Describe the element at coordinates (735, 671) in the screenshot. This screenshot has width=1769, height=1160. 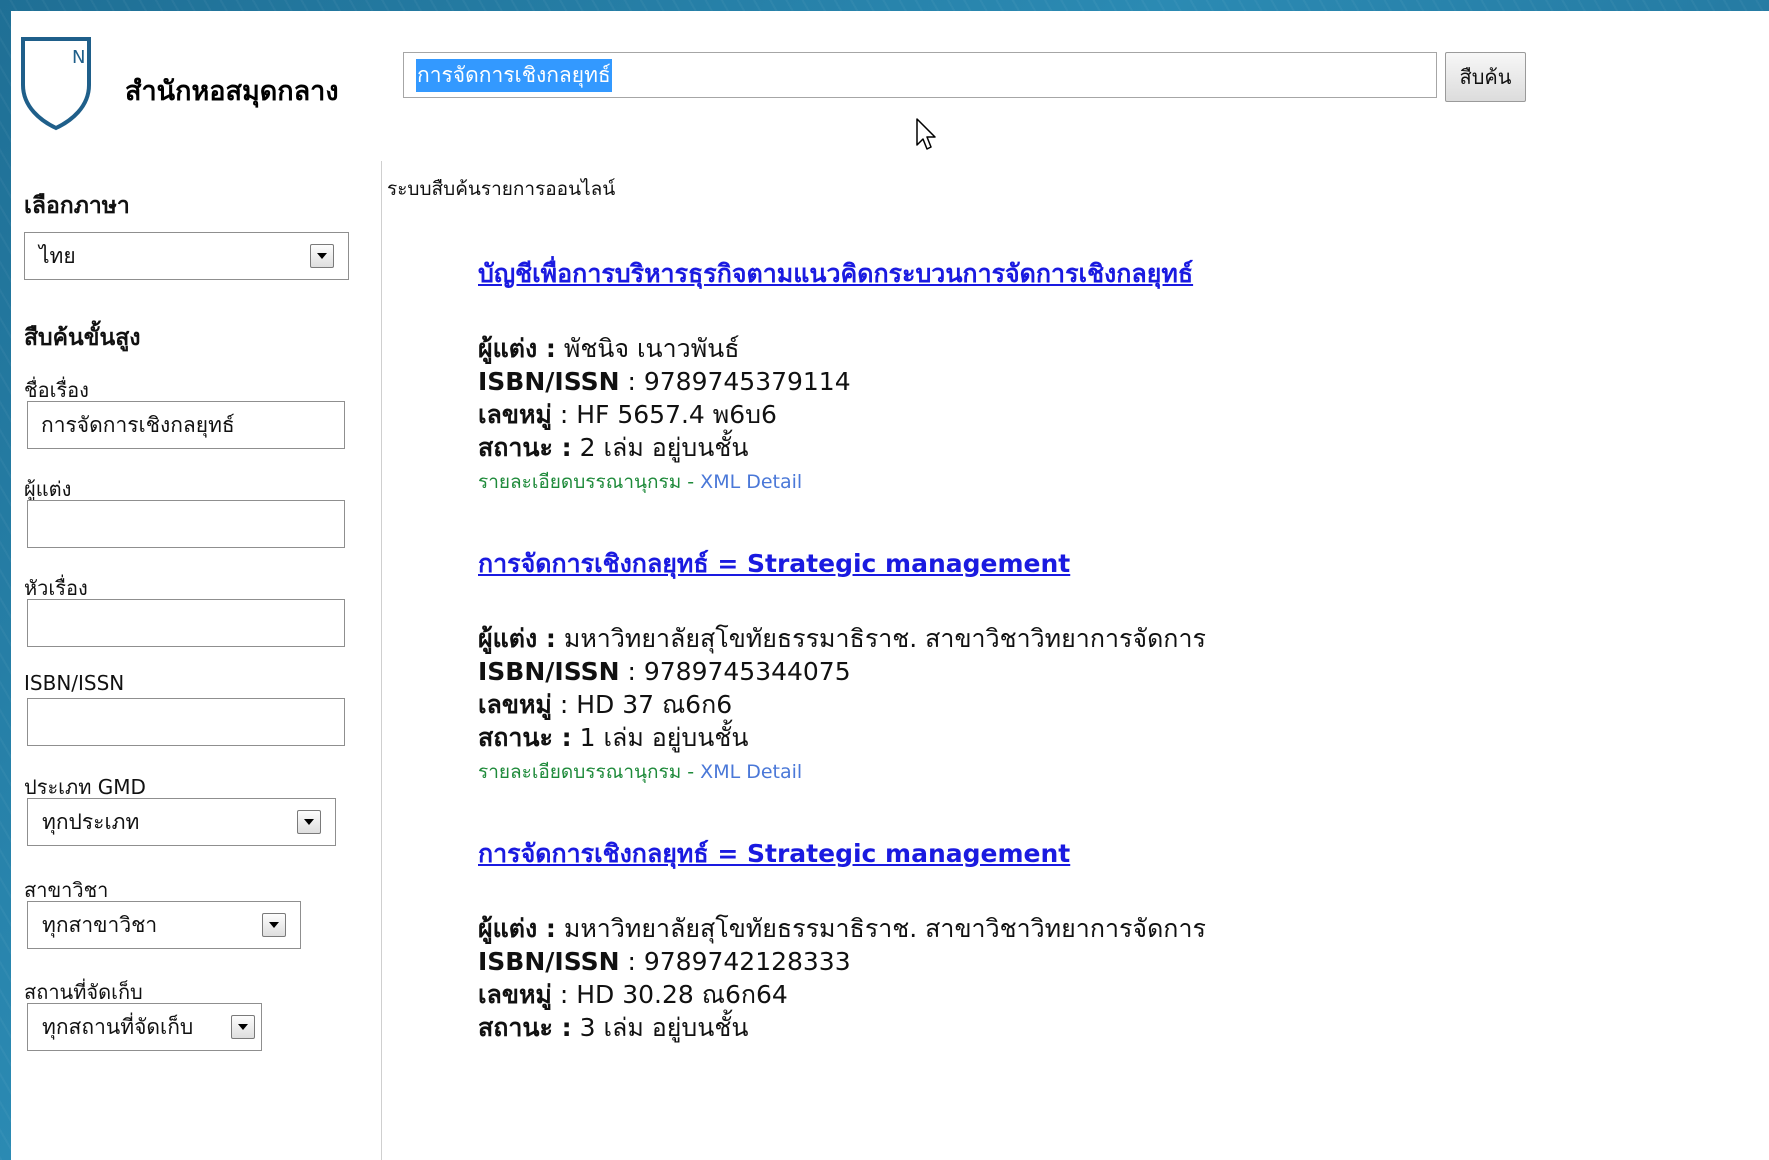
I see `isbn-value: : 9789745344075` at that location.